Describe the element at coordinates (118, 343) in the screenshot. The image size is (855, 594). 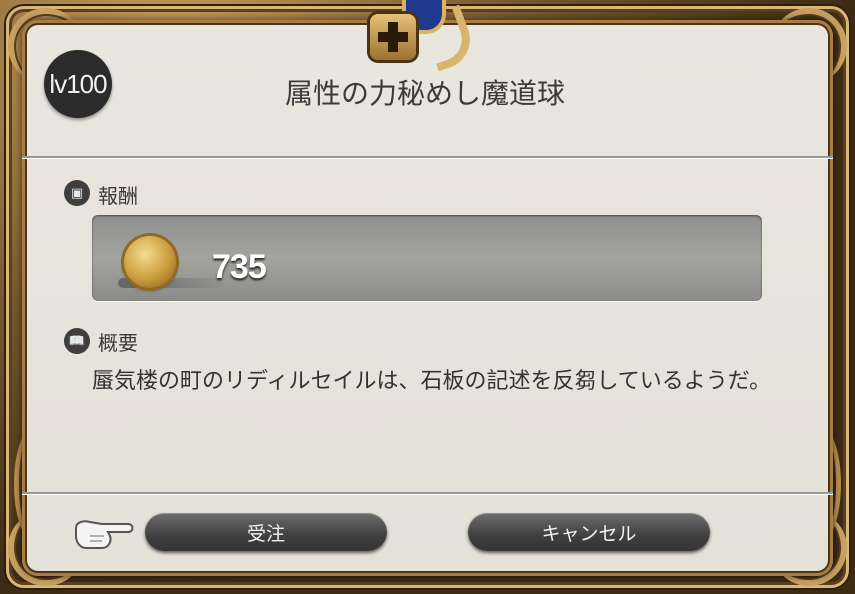
I see `summary-label: 概要` at that location.